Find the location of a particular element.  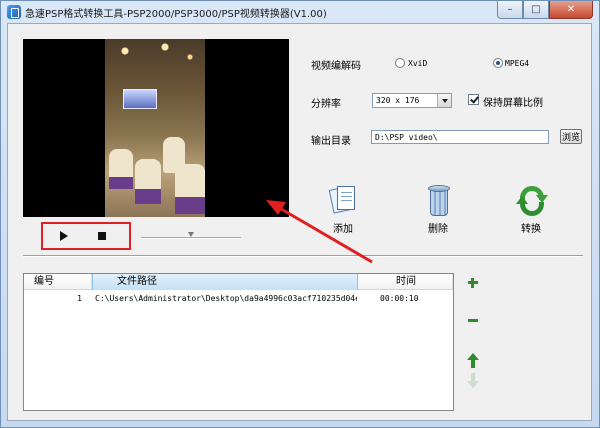

output-dir-field is located at coordinates (460, 137).